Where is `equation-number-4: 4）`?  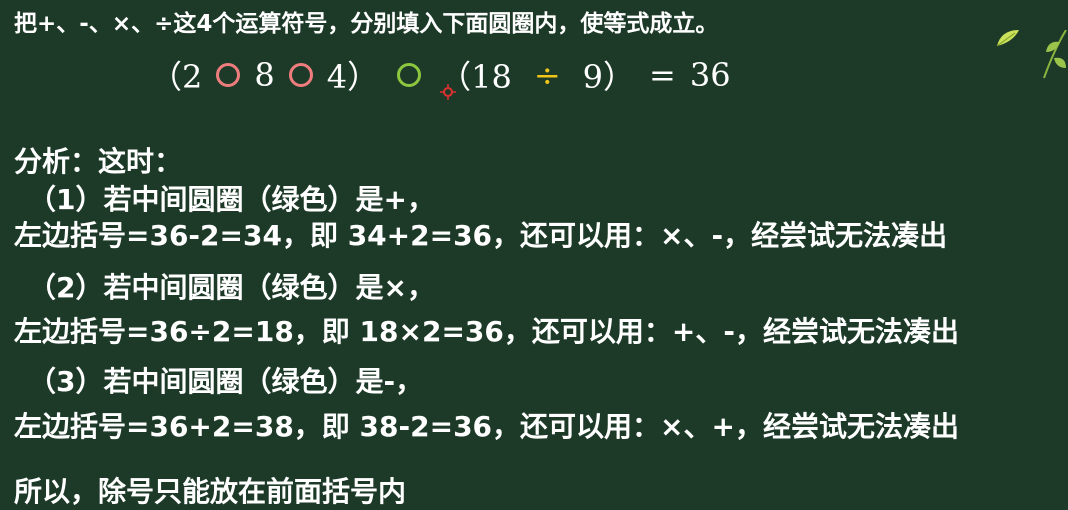
equation-number-4: 4） is located at coordinates (353, 77).